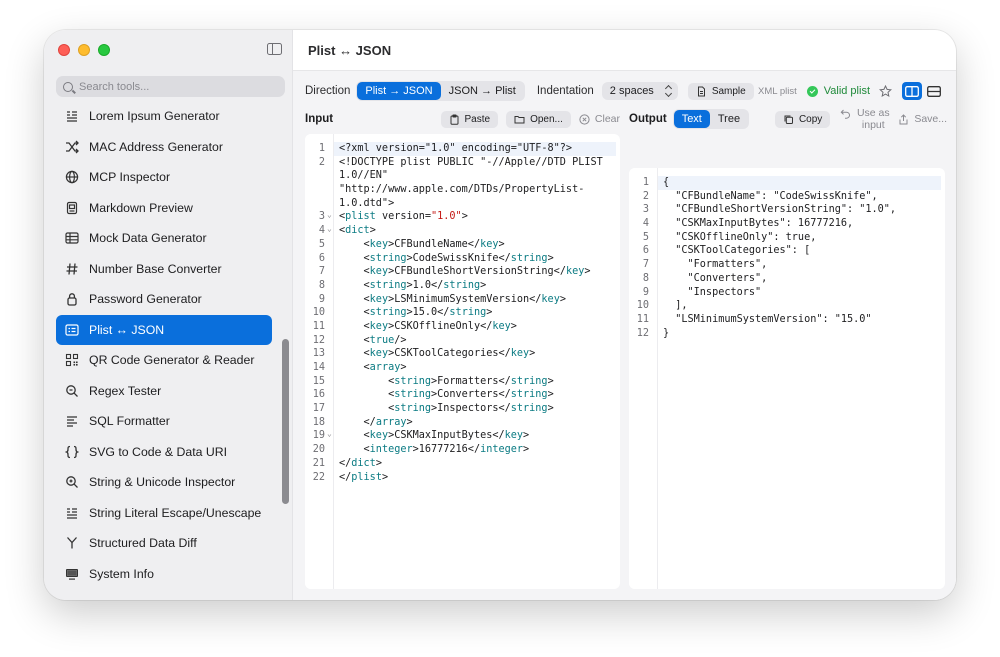  I want to click on sidebar-item-system-info: System Info, so click(164, 574).